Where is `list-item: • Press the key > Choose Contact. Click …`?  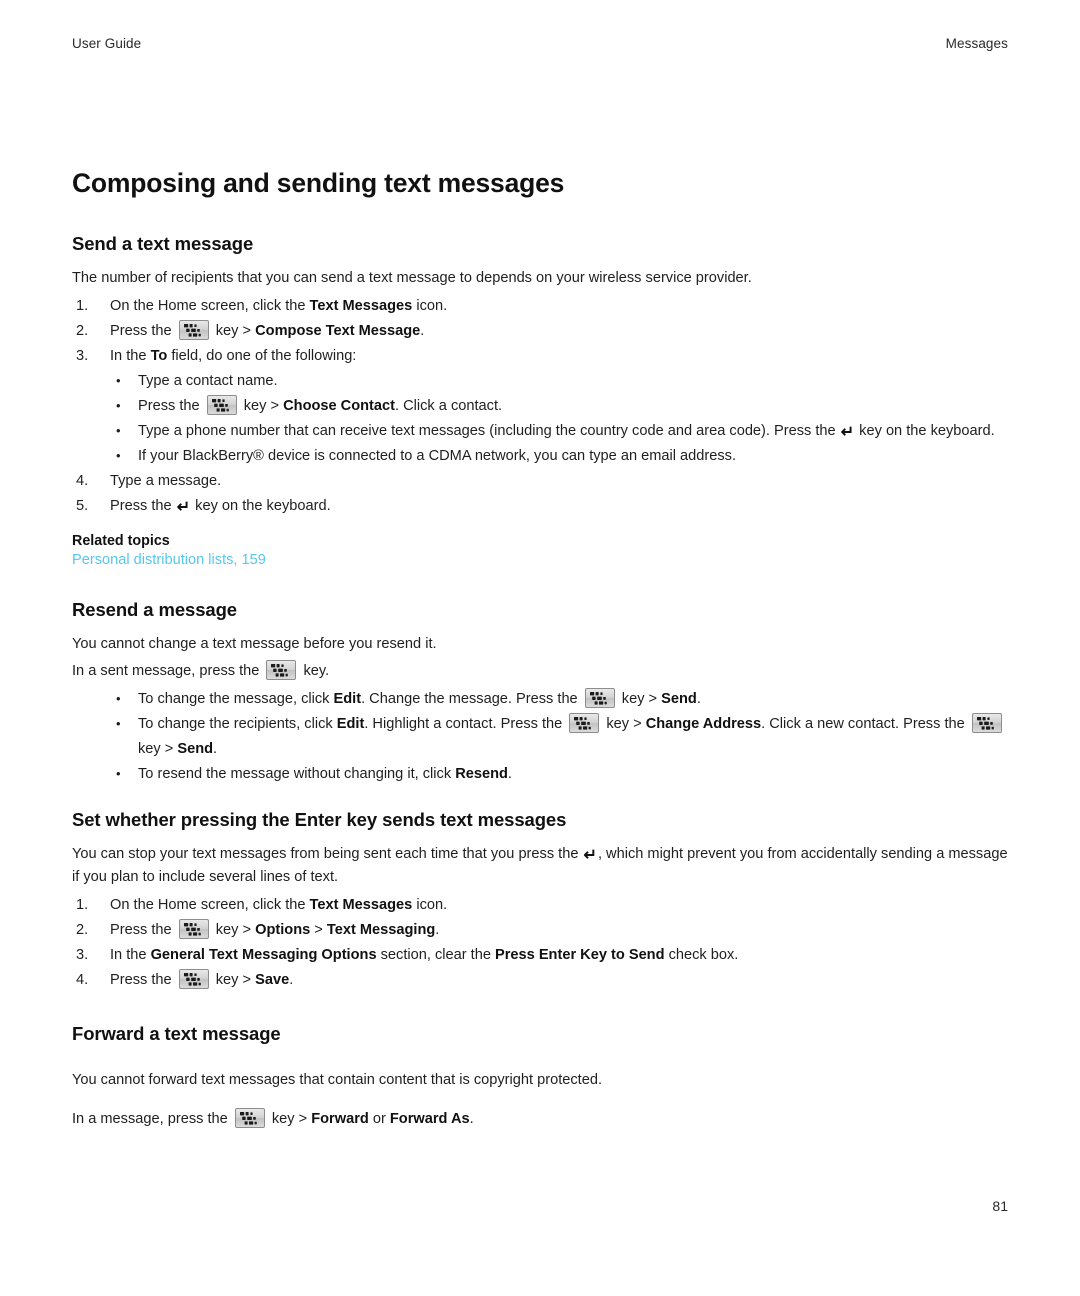 list-item: • Press the key > Choose Contact. Click … is located at coordinates (542, 406).